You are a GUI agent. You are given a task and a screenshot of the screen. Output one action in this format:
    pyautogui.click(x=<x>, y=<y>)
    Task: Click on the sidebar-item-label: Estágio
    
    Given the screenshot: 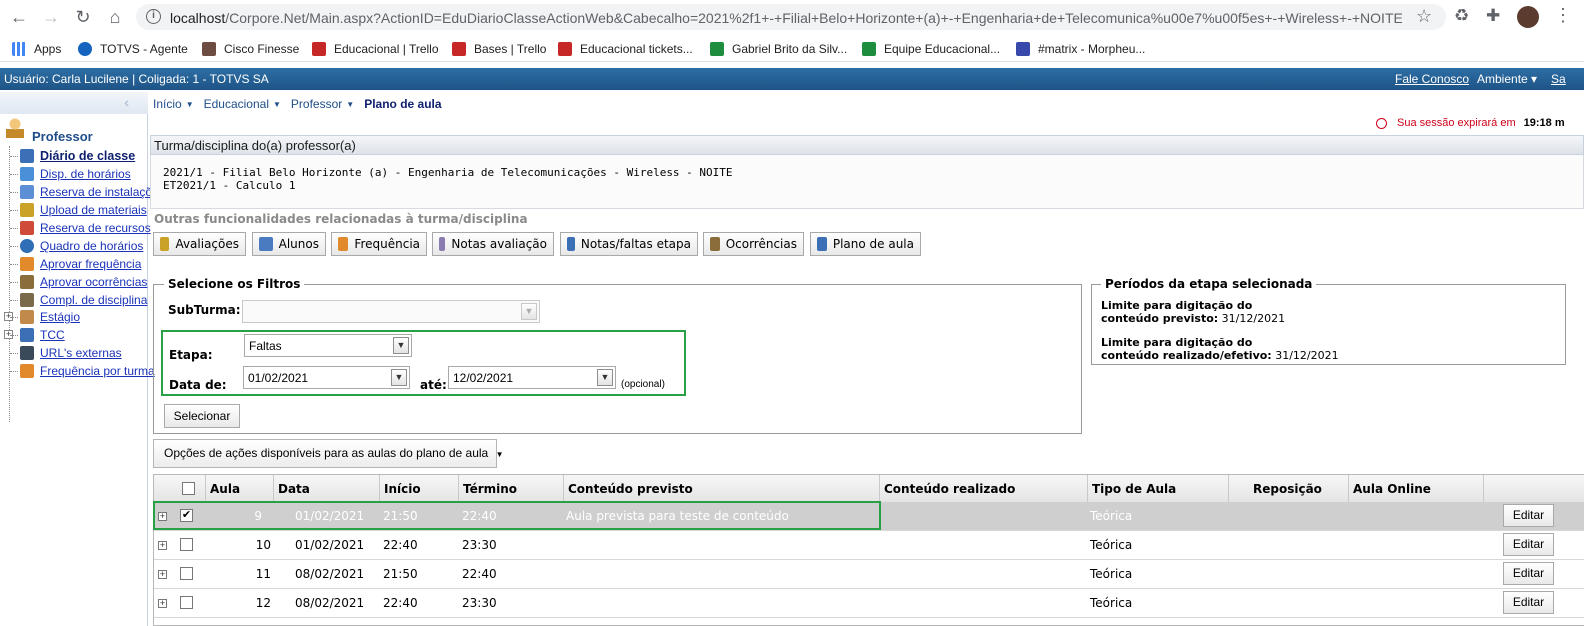 What is the action you would take?
    pyautogui.click(x=60, y=317)
    